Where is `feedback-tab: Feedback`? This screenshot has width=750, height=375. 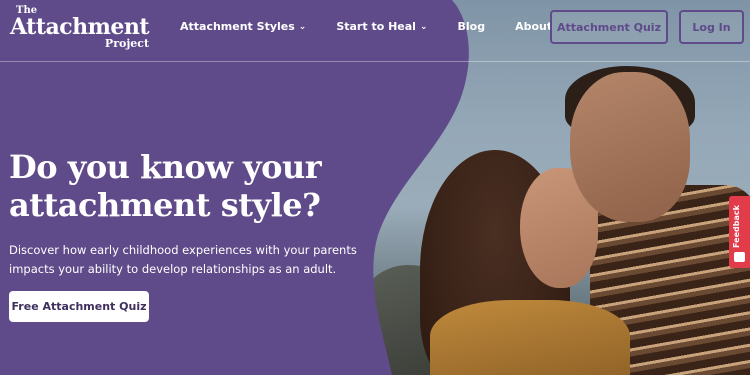
feedback-tab: Feedback is located at coordinates (739, 232).